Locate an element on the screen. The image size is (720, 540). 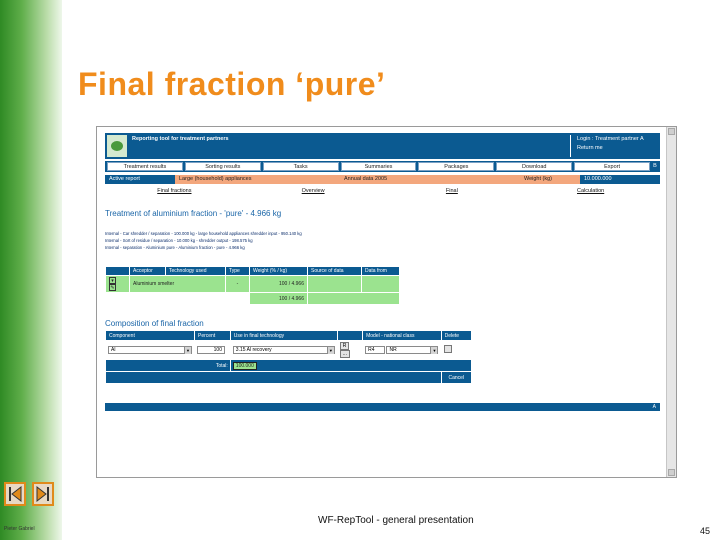
component-value: Al is located at coordinates (113, 350).